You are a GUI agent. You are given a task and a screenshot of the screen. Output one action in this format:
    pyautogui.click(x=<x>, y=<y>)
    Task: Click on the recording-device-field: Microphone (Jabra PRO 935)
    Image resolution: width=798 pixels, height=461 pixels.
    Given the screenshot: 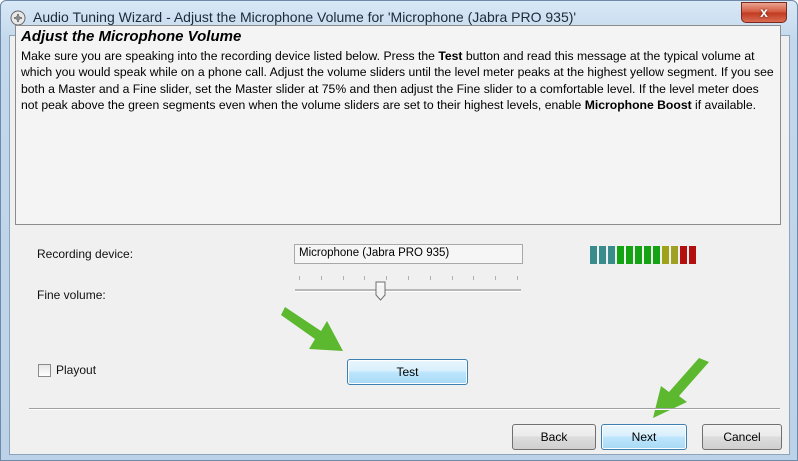 What is the action you would take?
    pyautogui.click(x=408, y=254)
    